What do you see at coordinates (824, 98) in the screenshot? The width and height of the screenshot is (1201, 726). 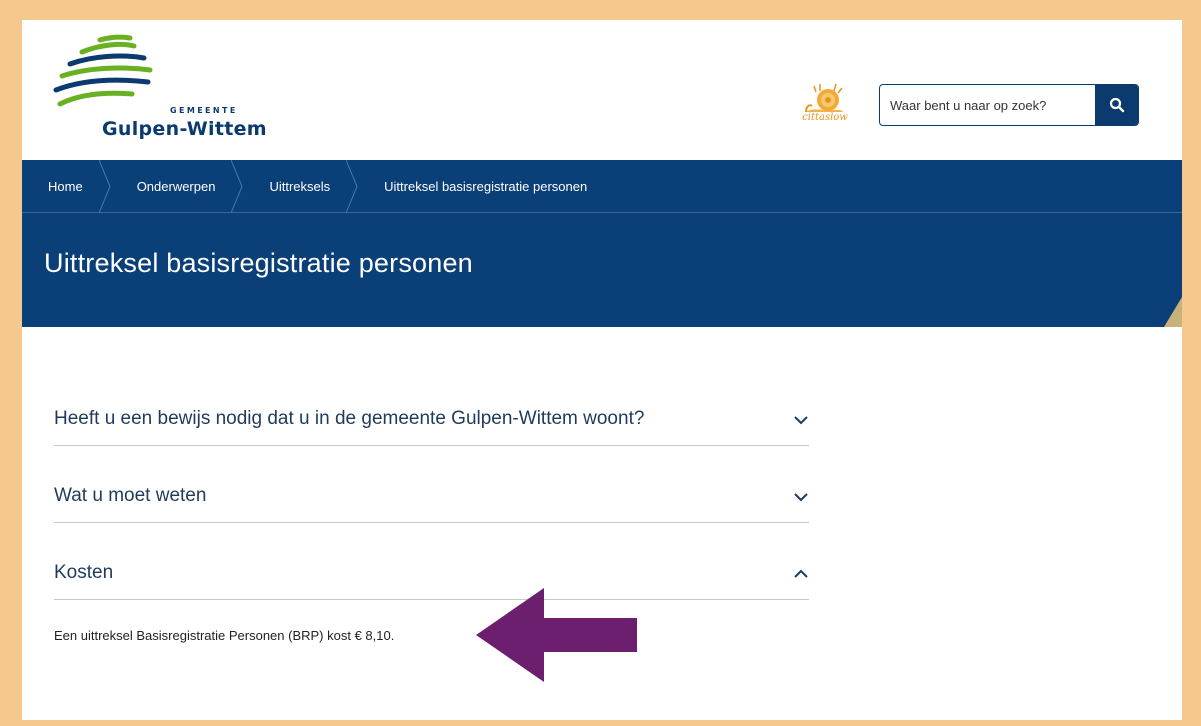 I see `snail-icon` at bounding box center [824, 98].